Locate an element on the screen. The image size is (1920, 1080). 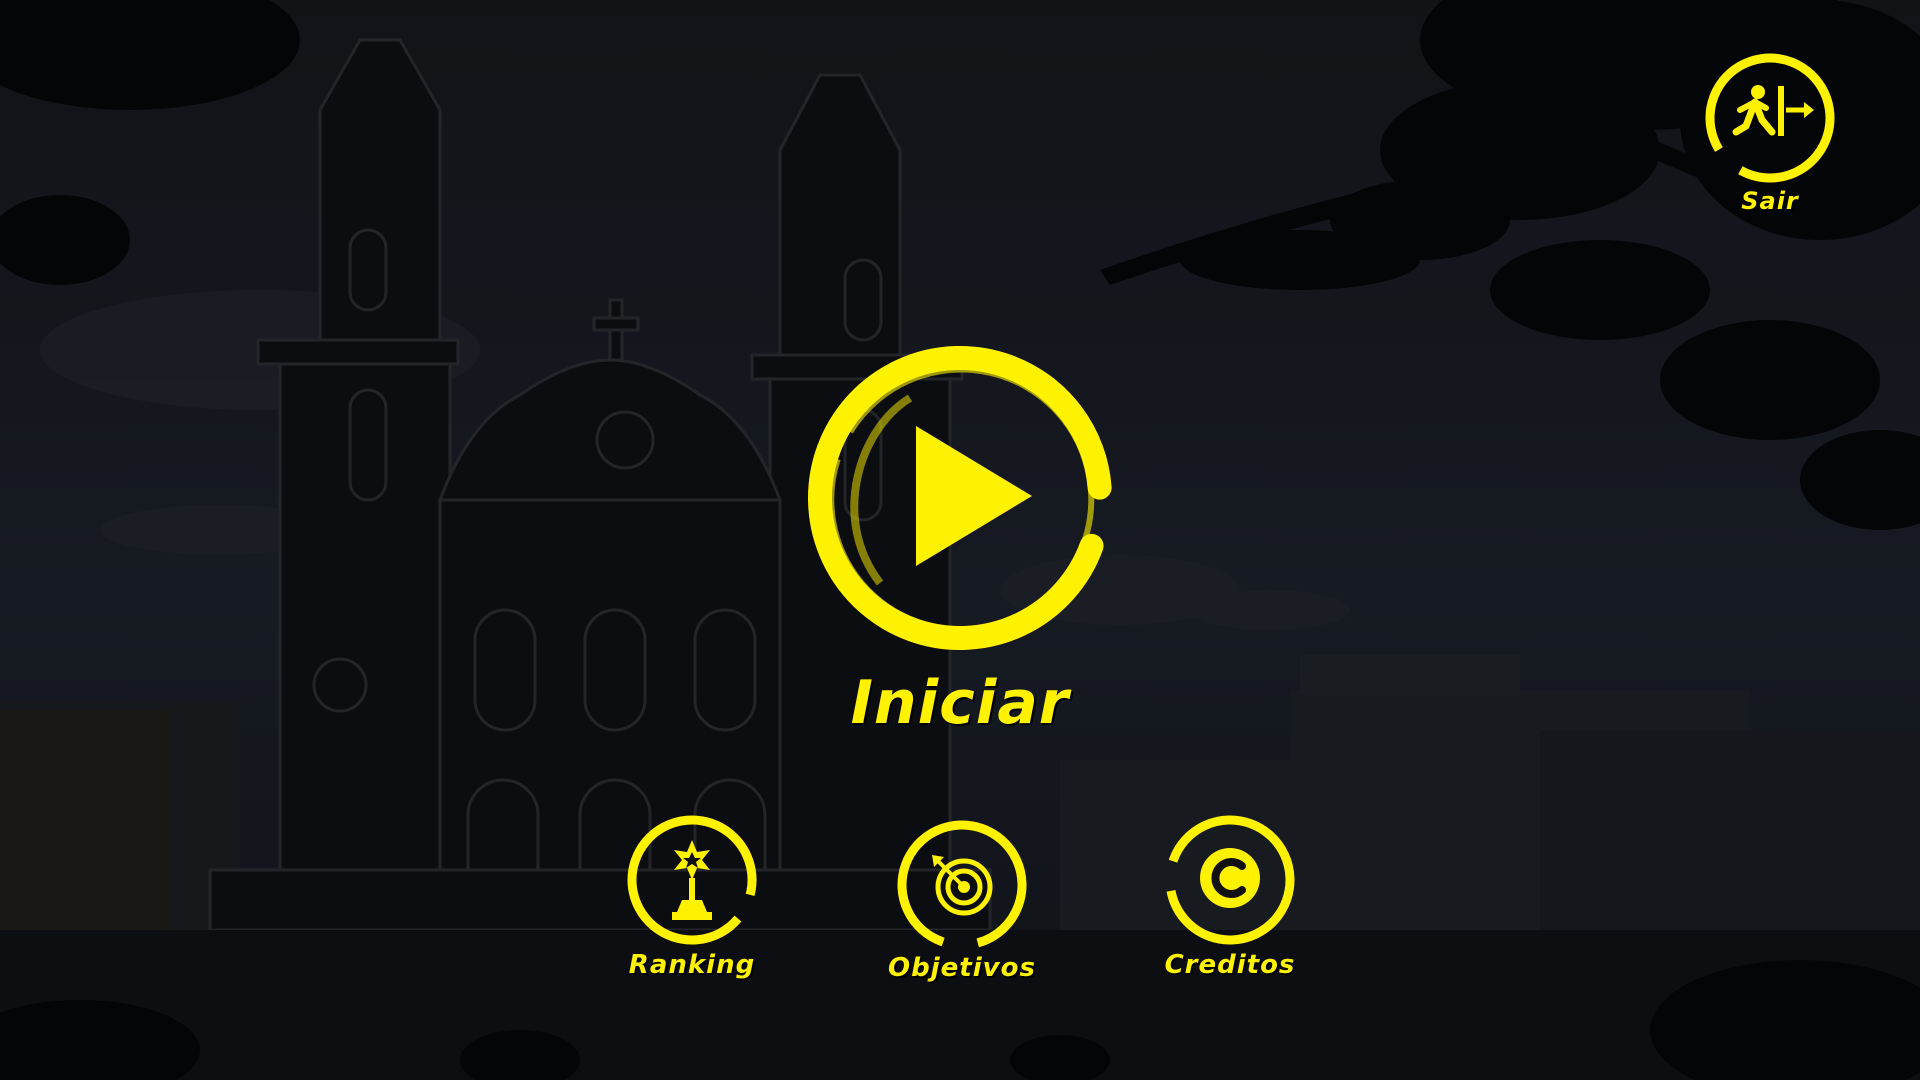
copyright-icon is located at coordinates (1230, 878).